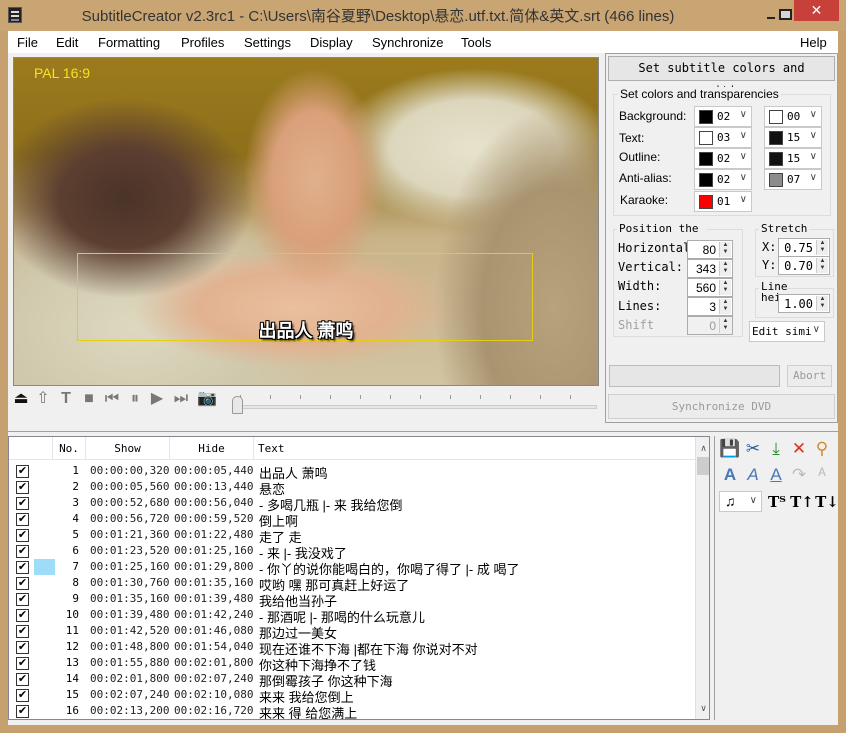  I want to click on menu-display: Display, so click(331, 42).